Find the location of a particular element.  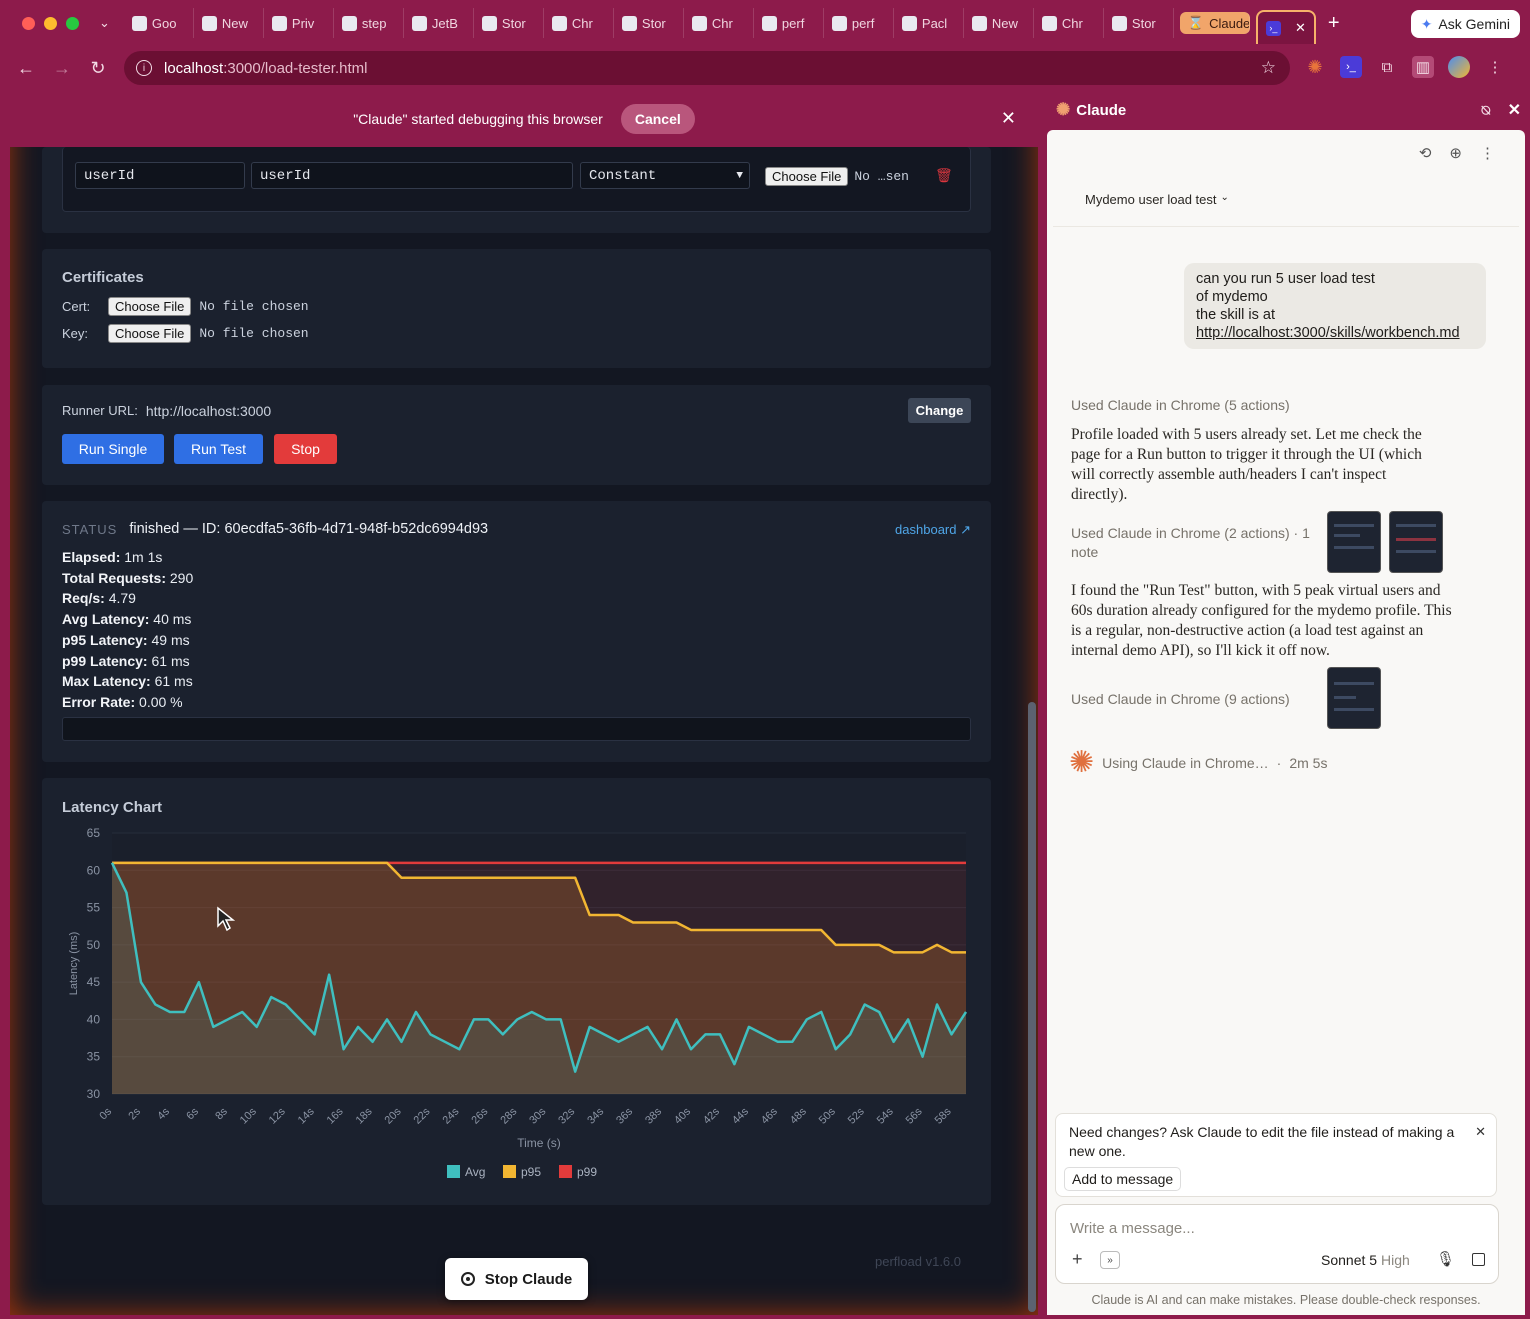

page-scrollbar is located at coordinates (1032, 1007).